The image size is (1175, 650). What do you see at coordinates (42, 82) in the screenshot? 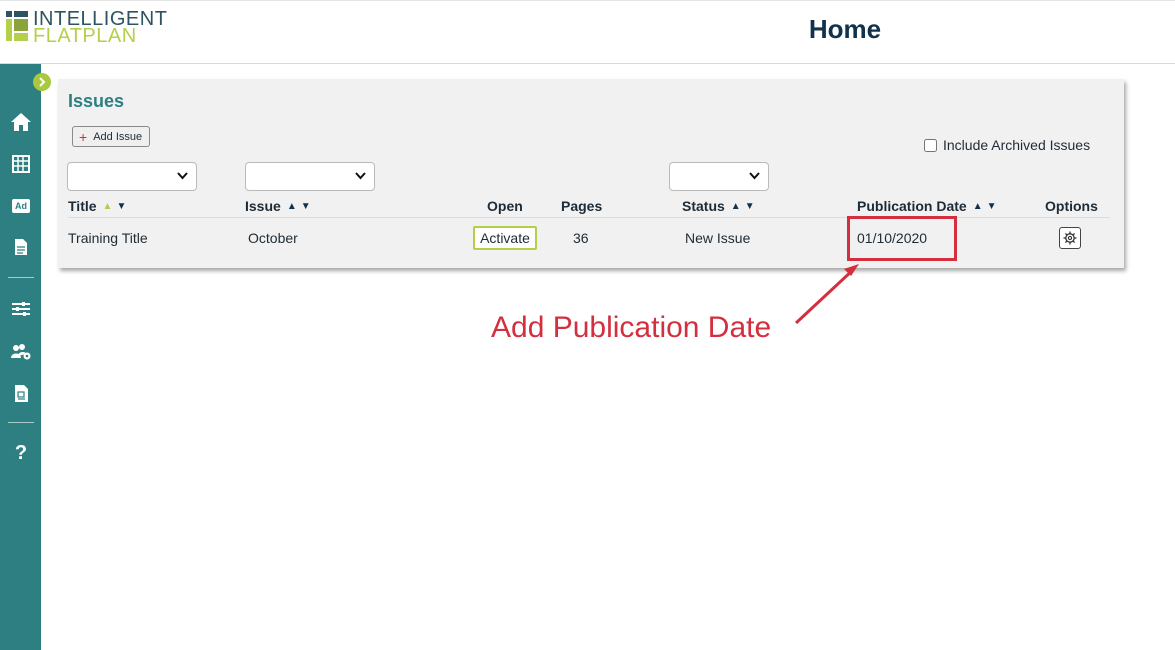
I see `sidebar-expand-icon` at bounding box center [42, 82].